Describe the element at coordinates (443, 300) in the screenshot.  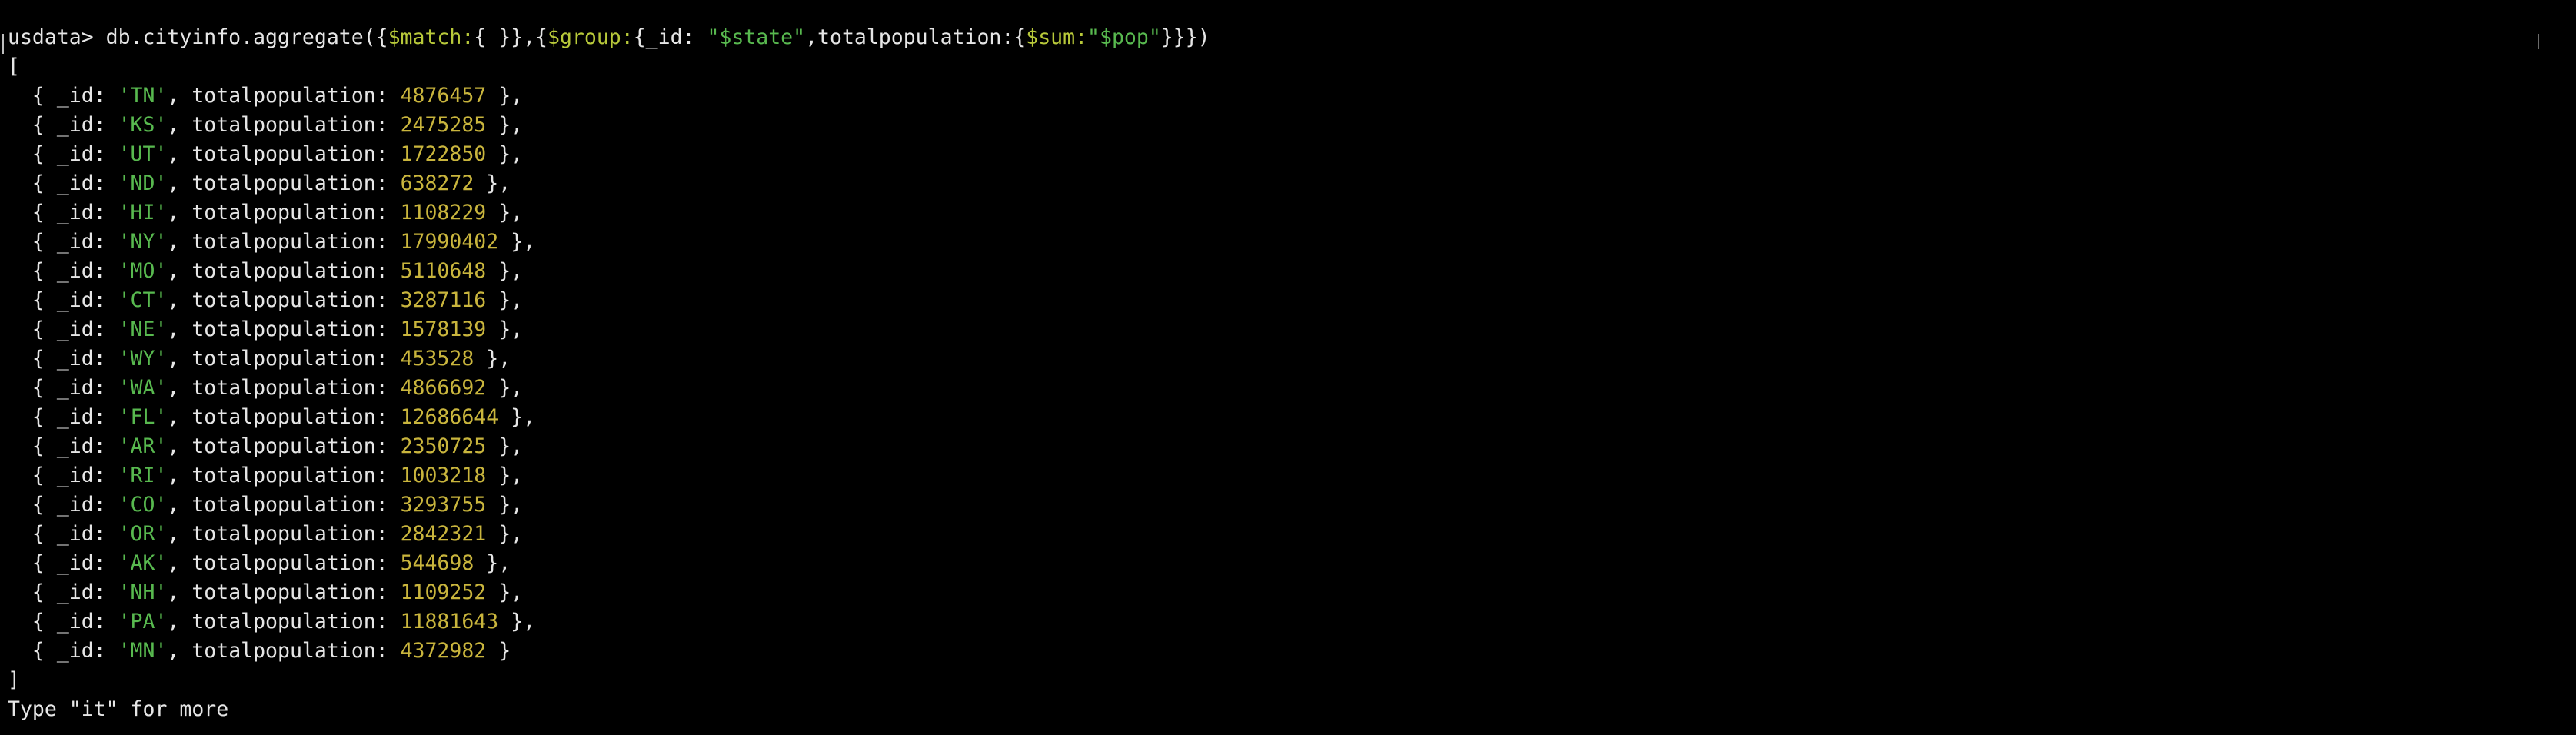
I see `population-value: 3287116` at that location.